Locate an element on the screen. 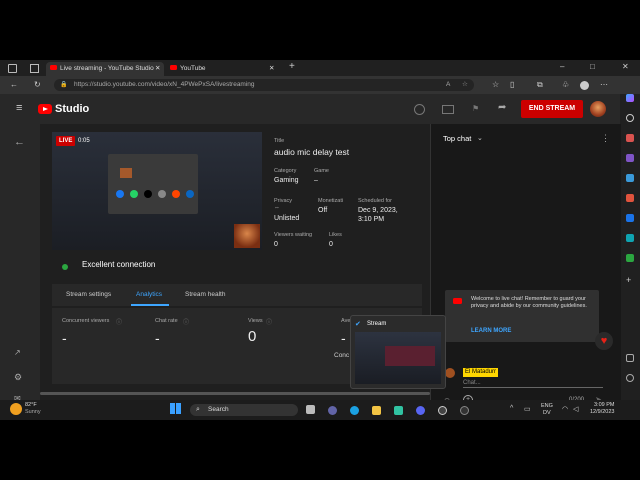 This screenshot has width=640, height=480. taskbar-thumbnail-popup: ✔ Stream is located at coordinates (398, 352).